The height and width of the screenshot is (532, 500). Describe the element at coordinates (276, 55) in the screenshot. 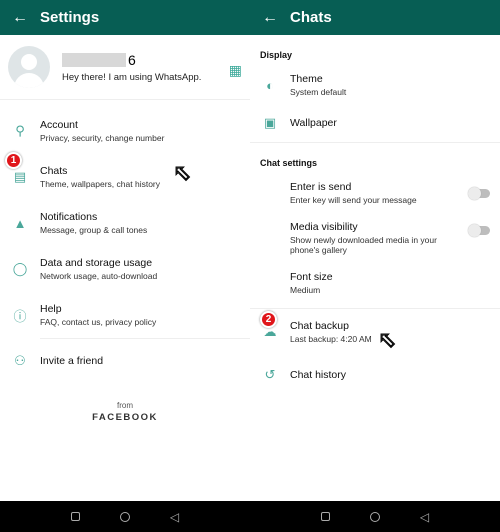

I see `section-display: Display` at that location.